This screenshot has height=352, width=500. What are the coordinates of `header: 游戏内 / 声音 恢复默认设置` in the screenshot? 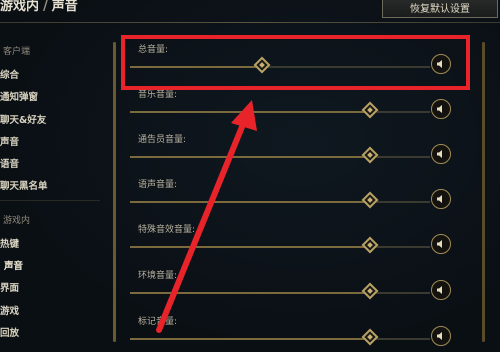 It's located at (250, 13).